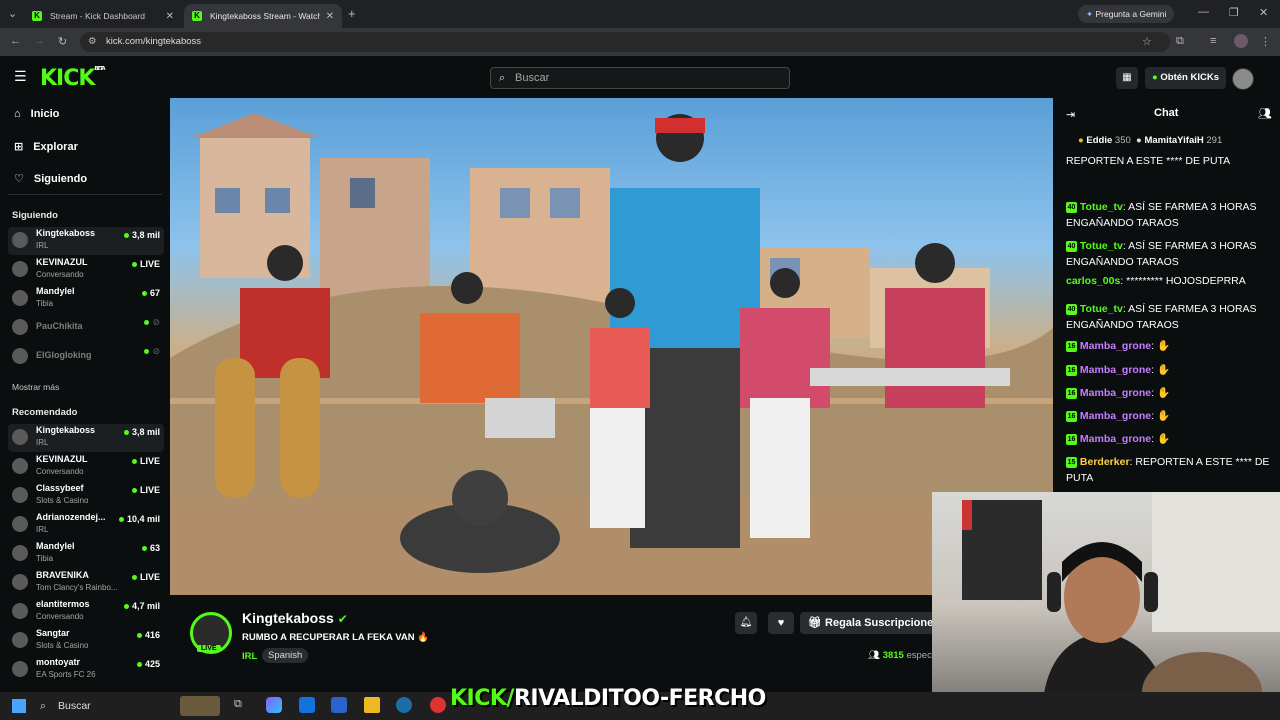 The width and height of the screenshot is (1280, 720). What do you see at coordinates (238, 704) in the screenshot?
I see `task-view-icon: ⧉` at bounding box center [238, 704].